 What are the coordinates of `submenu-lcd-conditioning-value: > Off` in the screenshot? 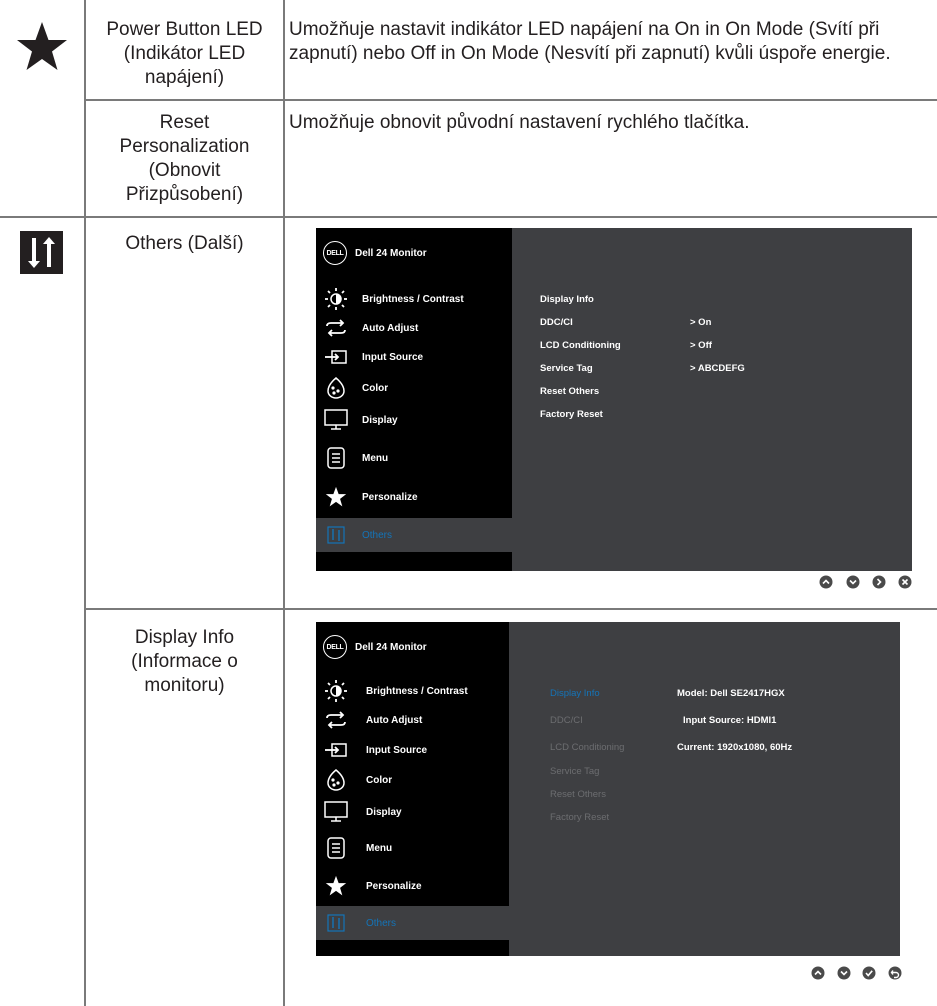 It's located at (701, 345).